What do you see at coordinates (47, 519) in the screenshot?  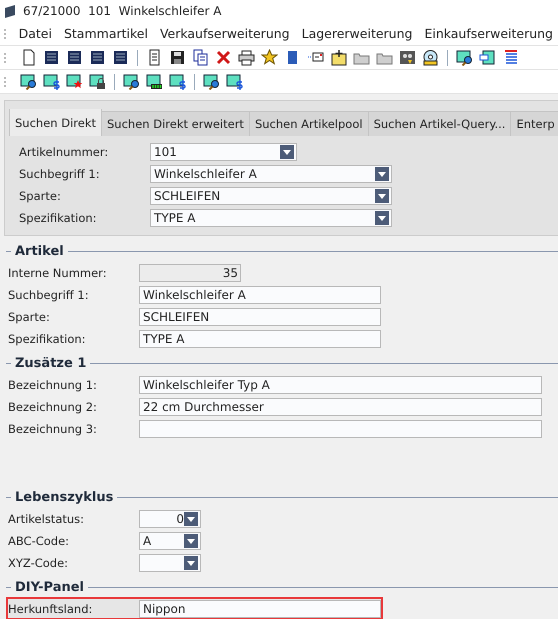 I see `field-label: Artikelstatus:` at bounding box center [47, 519].